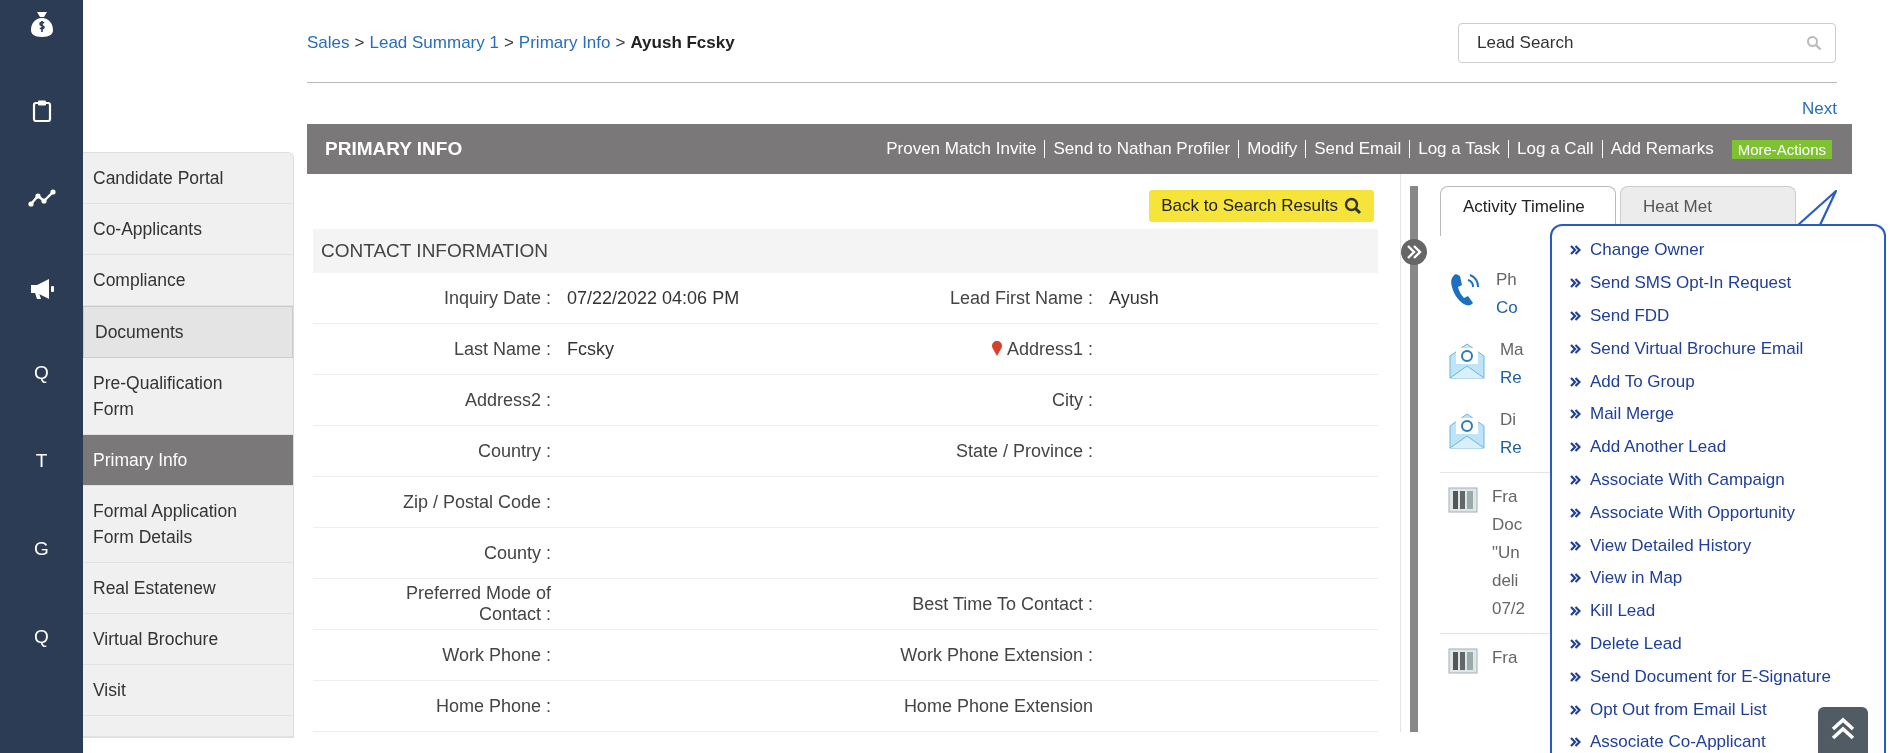 Image resolution: width=1898 pixels, height=753 pixels. Describe the element at coordinates (1021, 298) in the screenshot. I see `field-label: Lead First Name :` at that location.